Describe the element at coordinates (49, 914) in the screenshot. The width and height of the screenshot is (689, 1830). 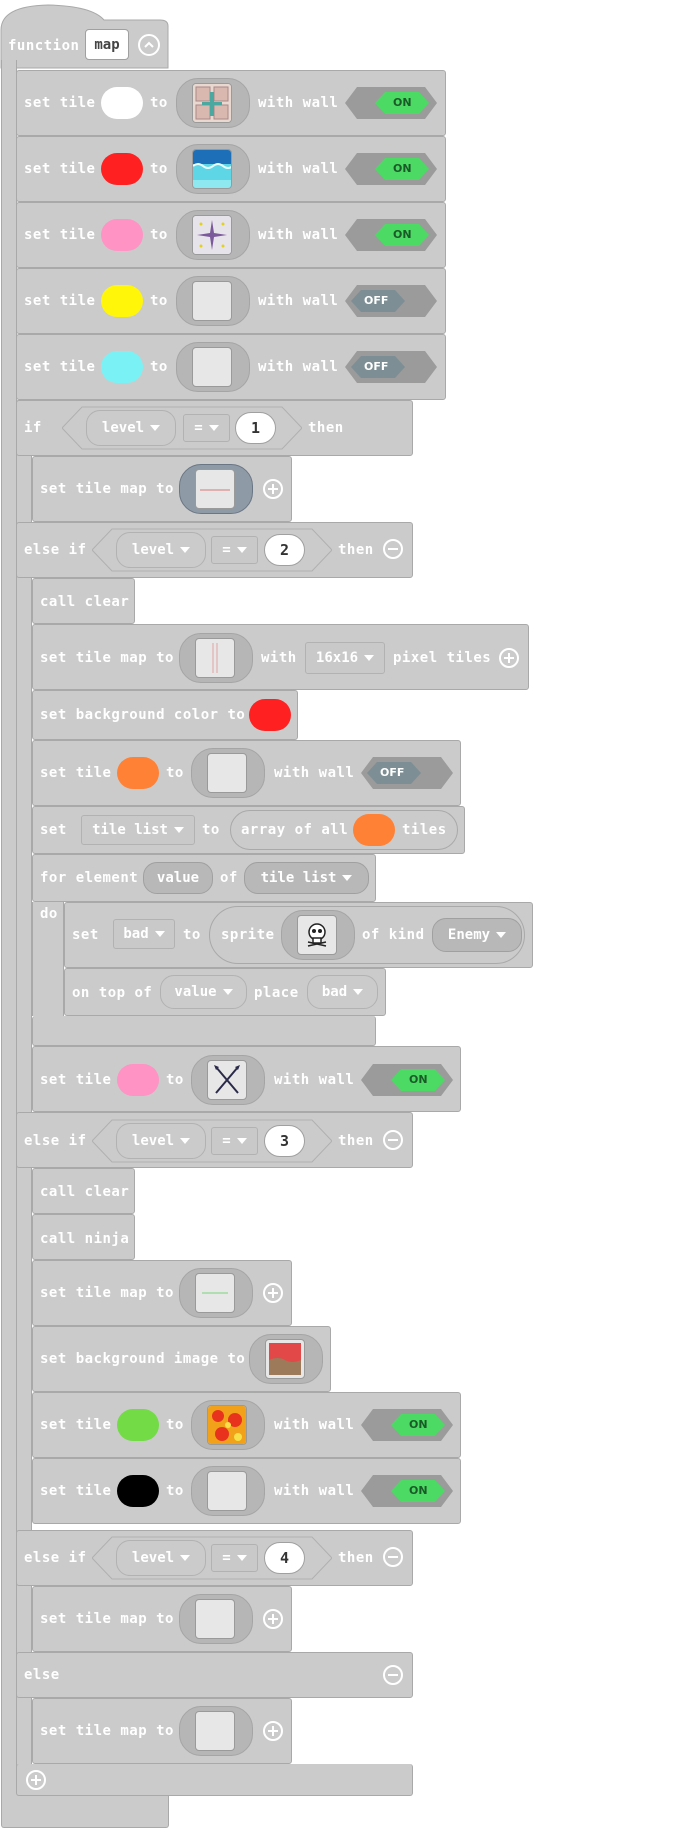
I see `do-label: do` at that location.